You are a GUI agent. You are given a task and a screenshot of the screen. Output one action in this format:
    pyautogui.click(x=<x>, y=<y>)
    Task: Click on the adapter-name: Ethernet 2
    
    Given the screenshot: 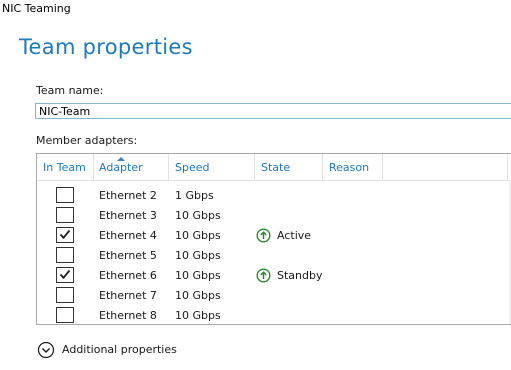 What is the action you would take?
    pyautogui.click(x=128, y=195)
    